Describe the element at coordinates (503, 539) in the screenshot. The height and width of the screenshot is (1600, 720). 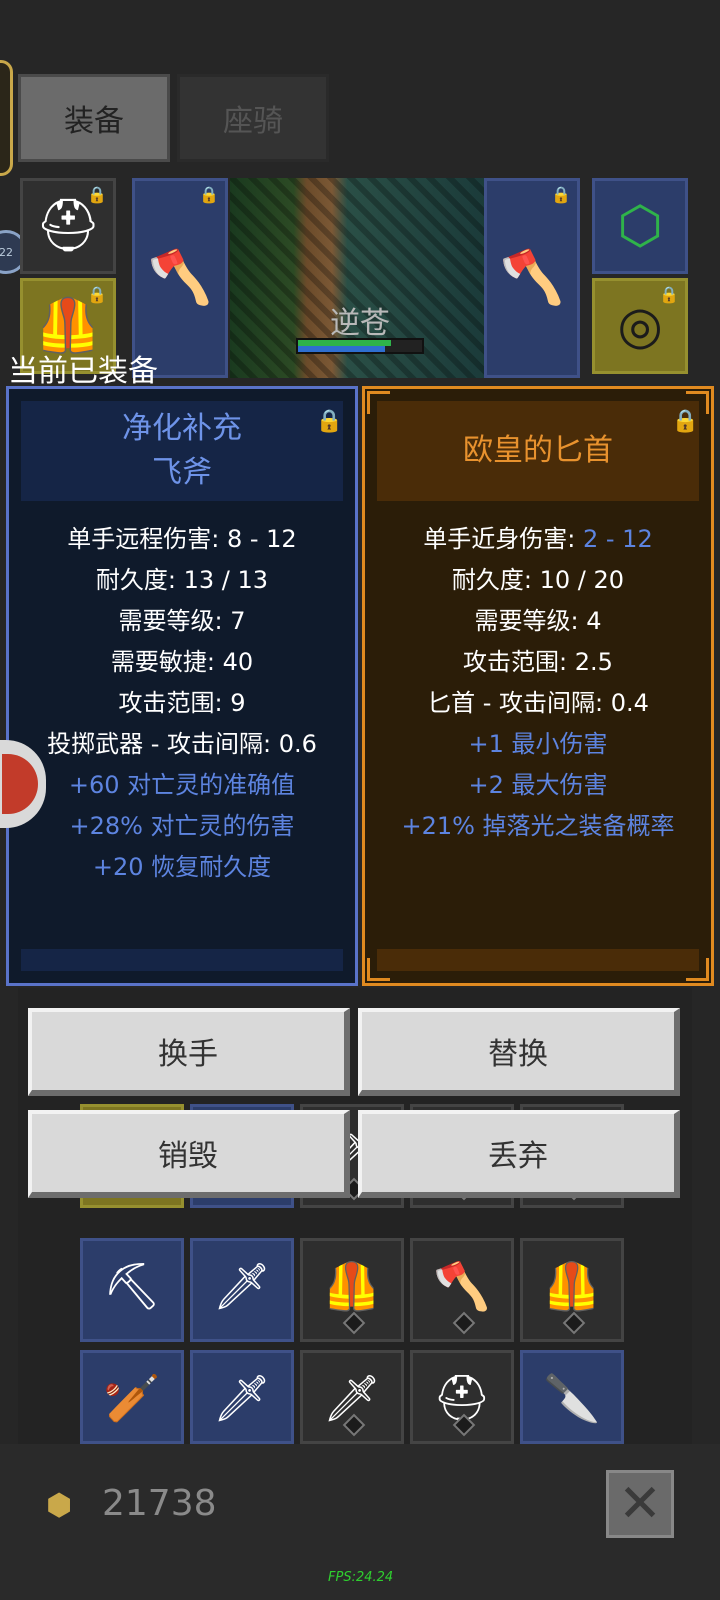
I see `stat-label: 单手近身伤害:` at that location.